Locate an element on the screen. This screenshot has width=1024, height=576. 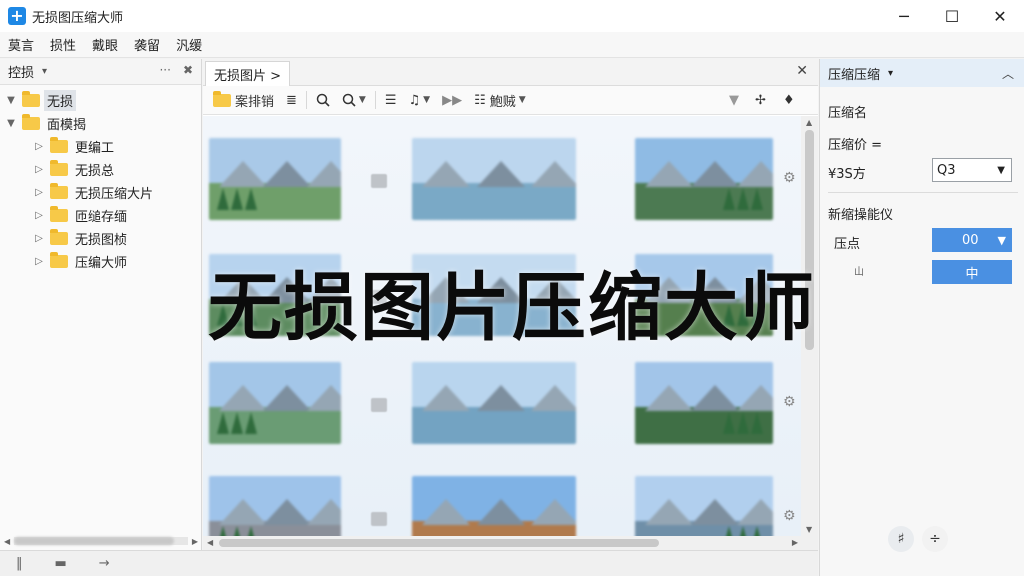
tab-images: 无损图片 > is located at coordinates (248, 74).